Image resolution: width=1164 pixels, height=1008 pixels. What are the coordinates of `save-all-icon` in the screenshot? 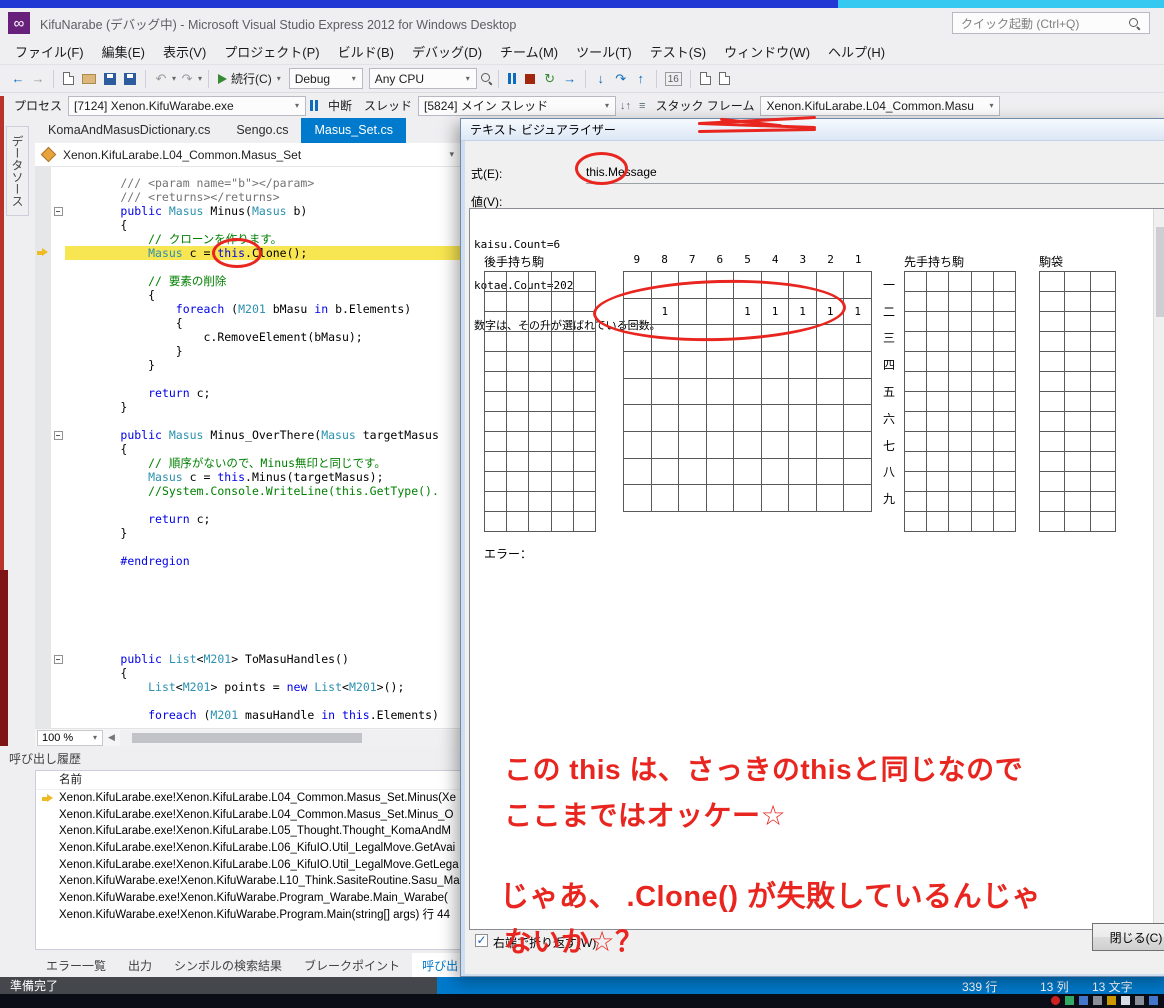 It's located at (130, 78).